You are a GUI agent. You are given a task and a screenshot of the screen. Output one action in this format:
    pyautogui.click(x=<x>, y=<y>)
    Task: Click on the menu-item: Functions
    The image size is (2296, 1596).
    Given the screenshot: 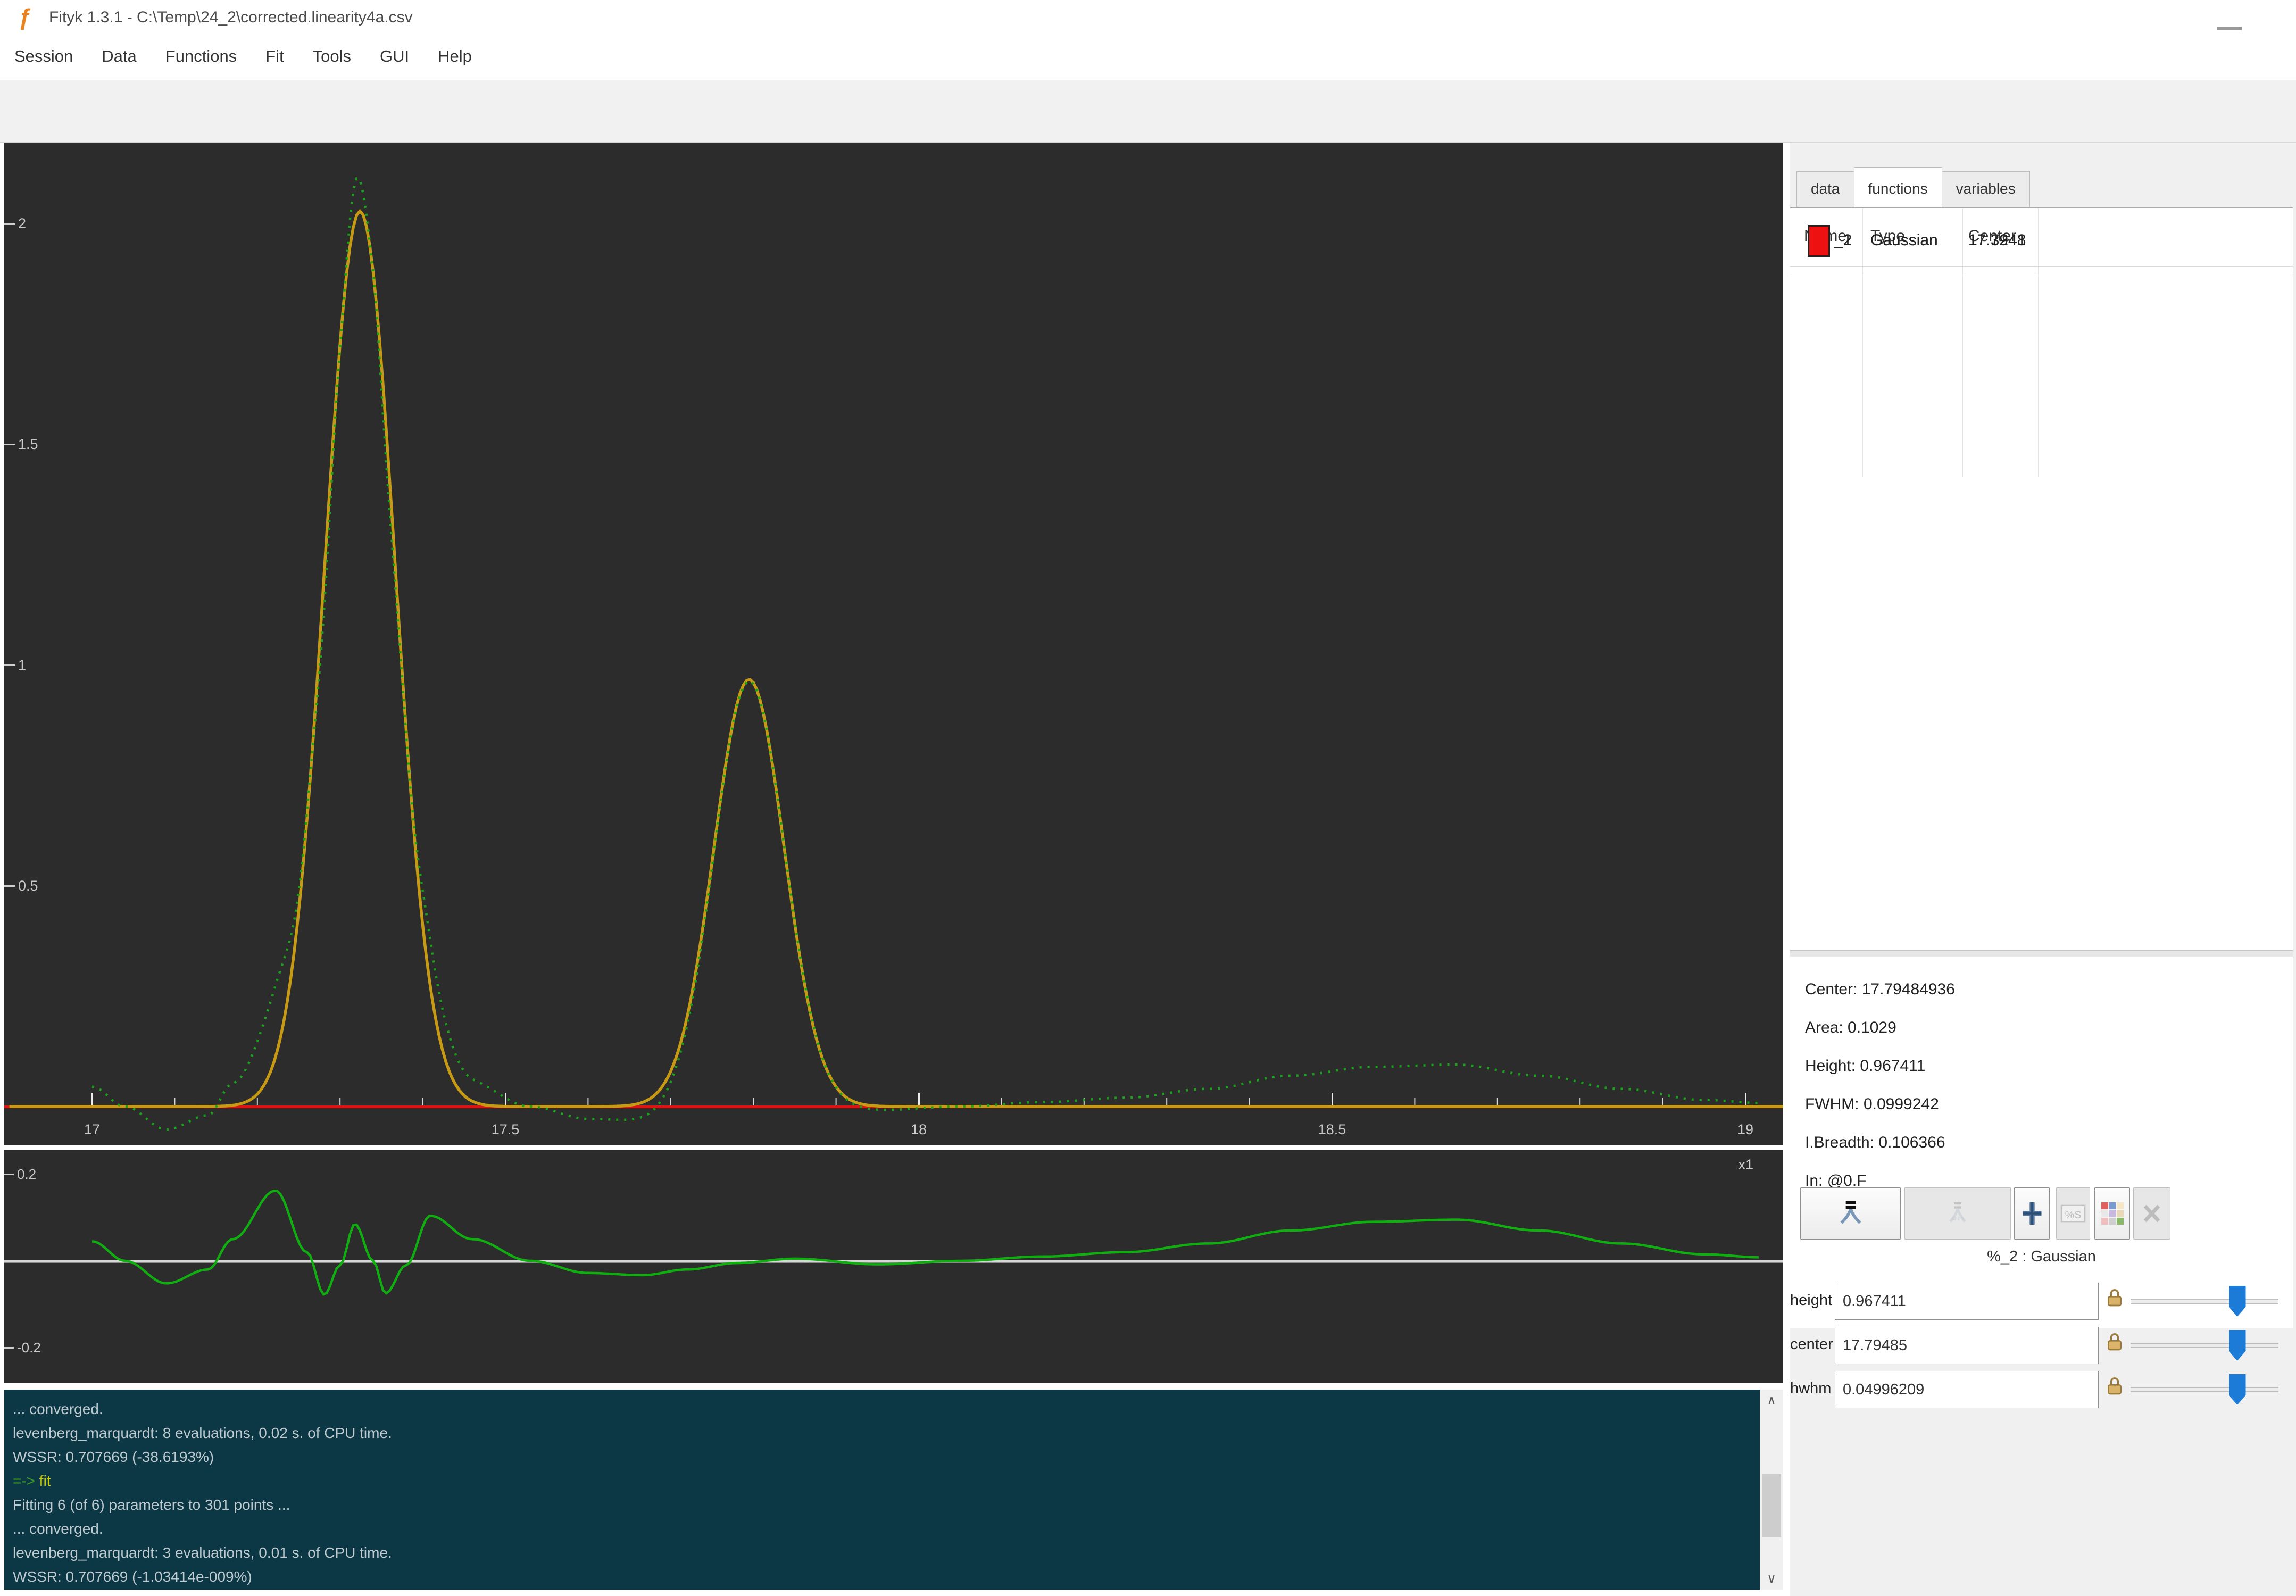 What is the action you would take?
    pyautogui.click(x=201, y=57)
    